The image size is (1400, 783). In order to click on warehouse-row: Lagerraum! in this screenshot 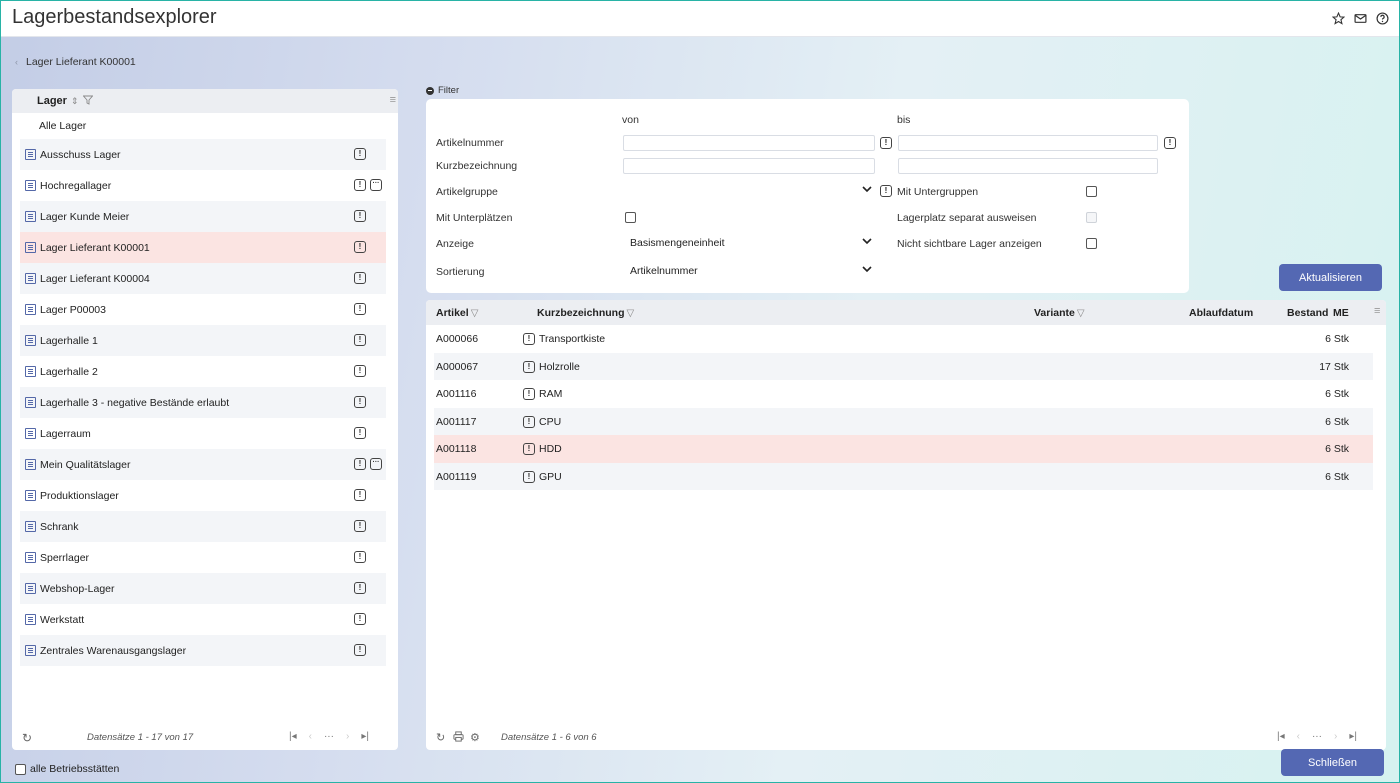, I will do `click(203, 433)`.